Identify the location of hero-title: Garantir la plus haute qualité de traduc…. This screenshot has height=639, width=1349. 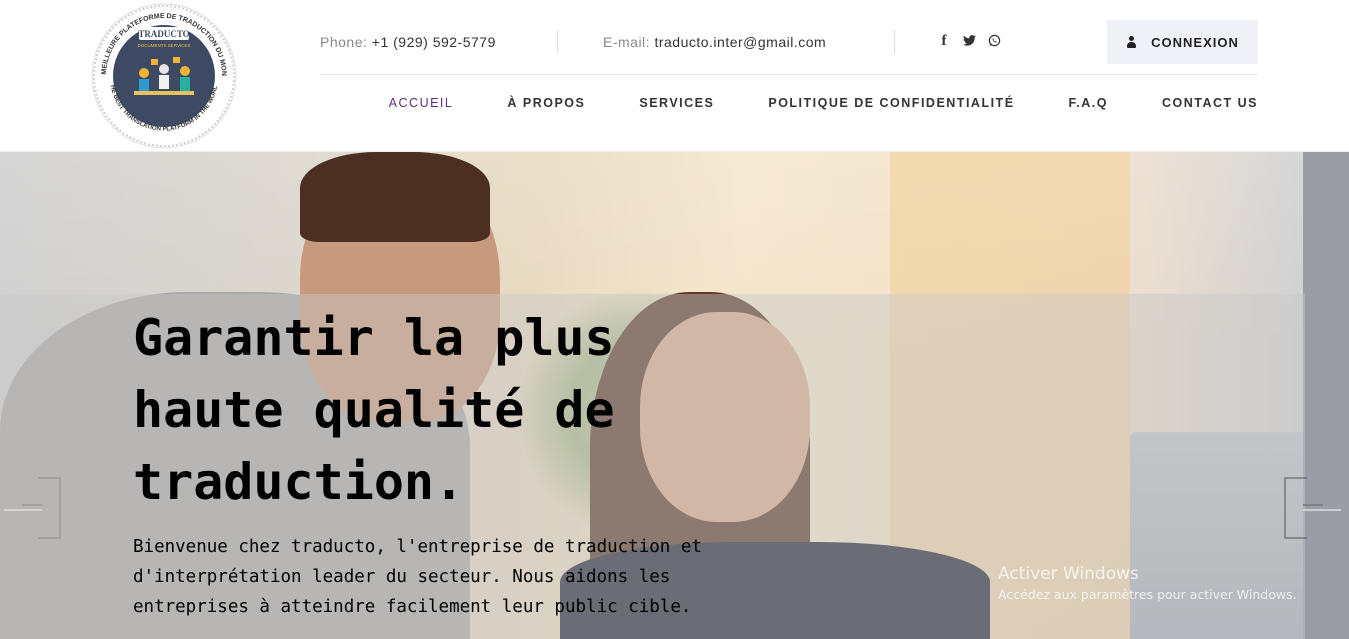
(374, 410).